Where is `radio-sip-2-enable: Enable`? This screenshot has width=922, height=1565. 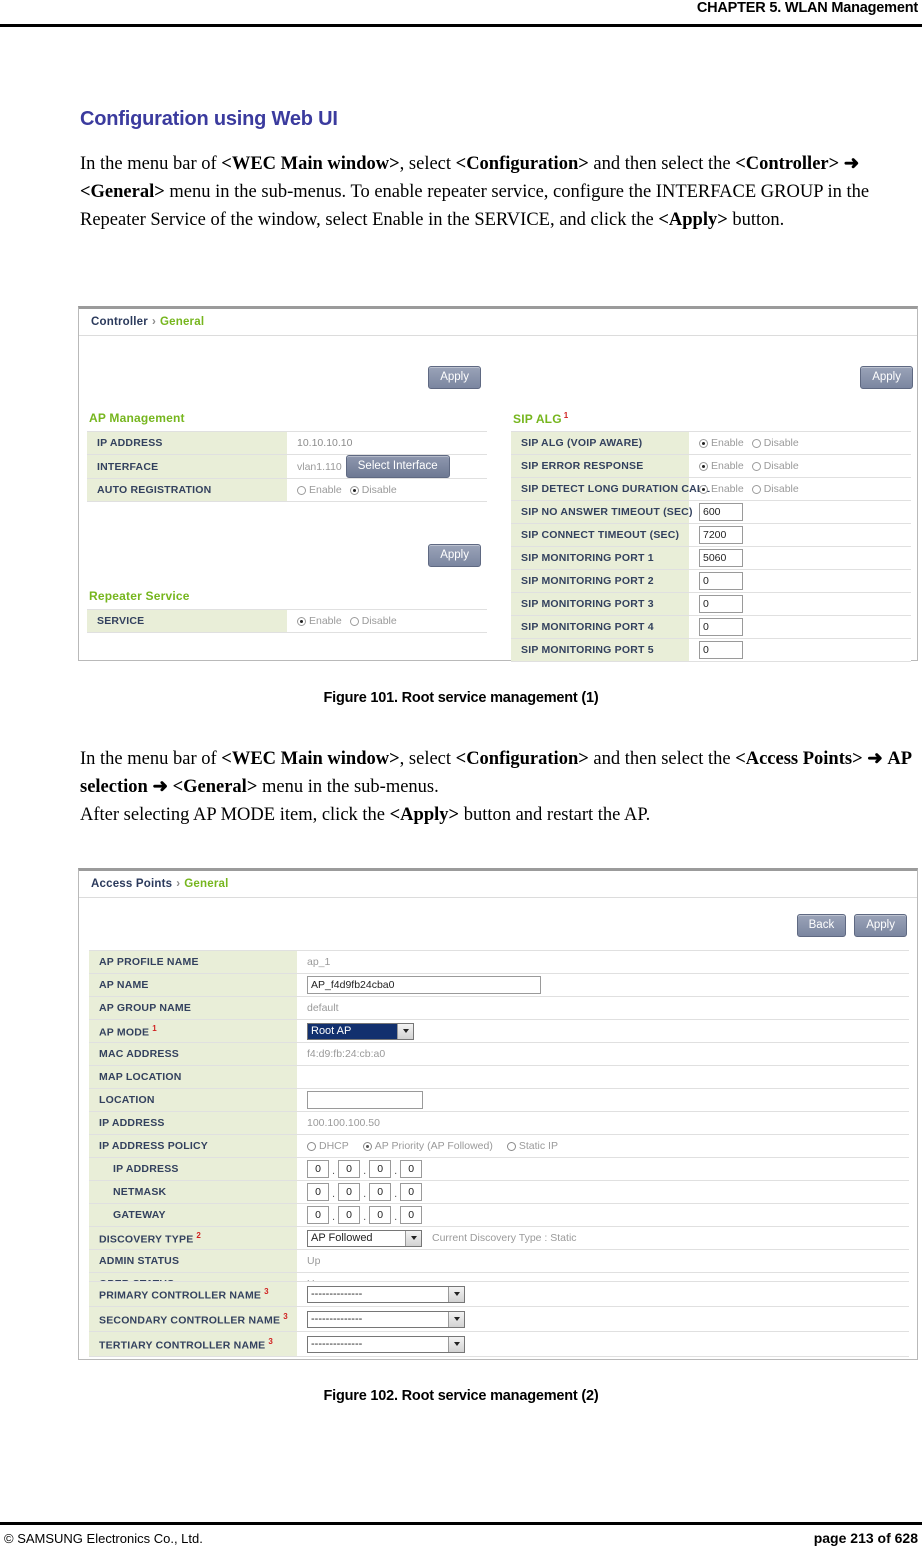
radio-sip-2-enable: Enable is located at coordinates (721, 489).